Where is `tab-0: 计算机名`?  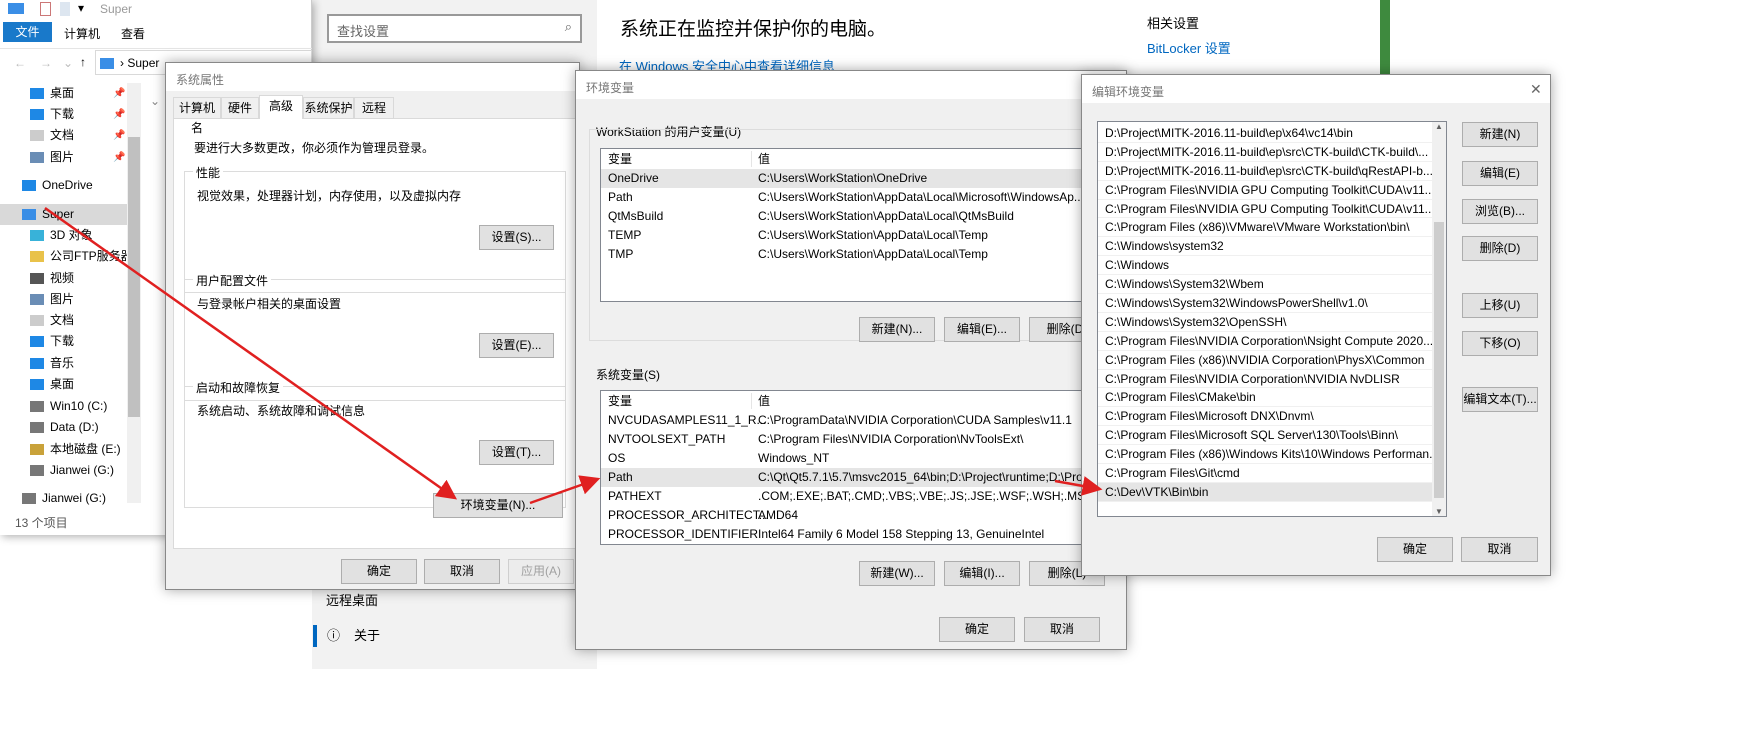
tab-0: 计算机名 is located at coordinates (197, 116).